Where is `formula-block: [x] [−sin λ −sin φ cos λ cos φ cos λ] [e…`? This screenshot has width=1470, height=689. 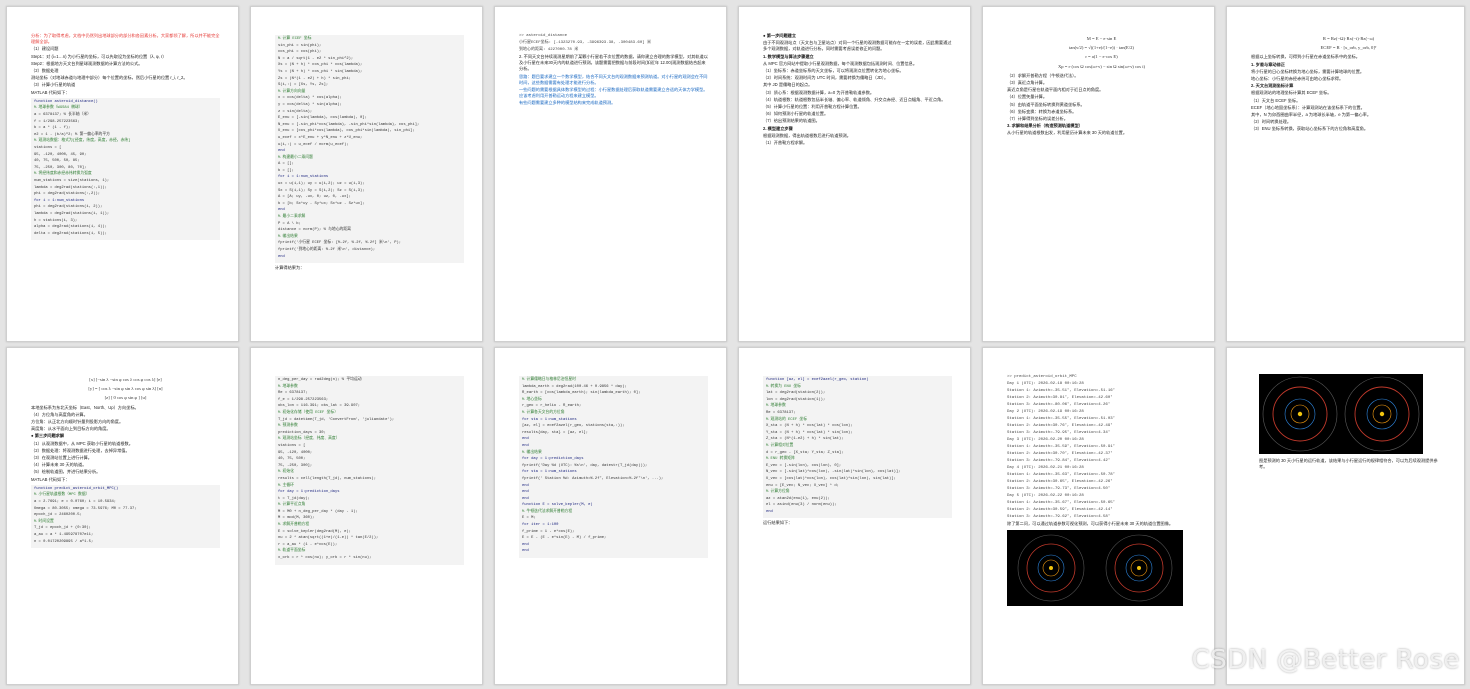 formula-block: [x] [−sin λ −sin φ cos λ cos φ cos λ] [e… is located at coordinates (125, 389).